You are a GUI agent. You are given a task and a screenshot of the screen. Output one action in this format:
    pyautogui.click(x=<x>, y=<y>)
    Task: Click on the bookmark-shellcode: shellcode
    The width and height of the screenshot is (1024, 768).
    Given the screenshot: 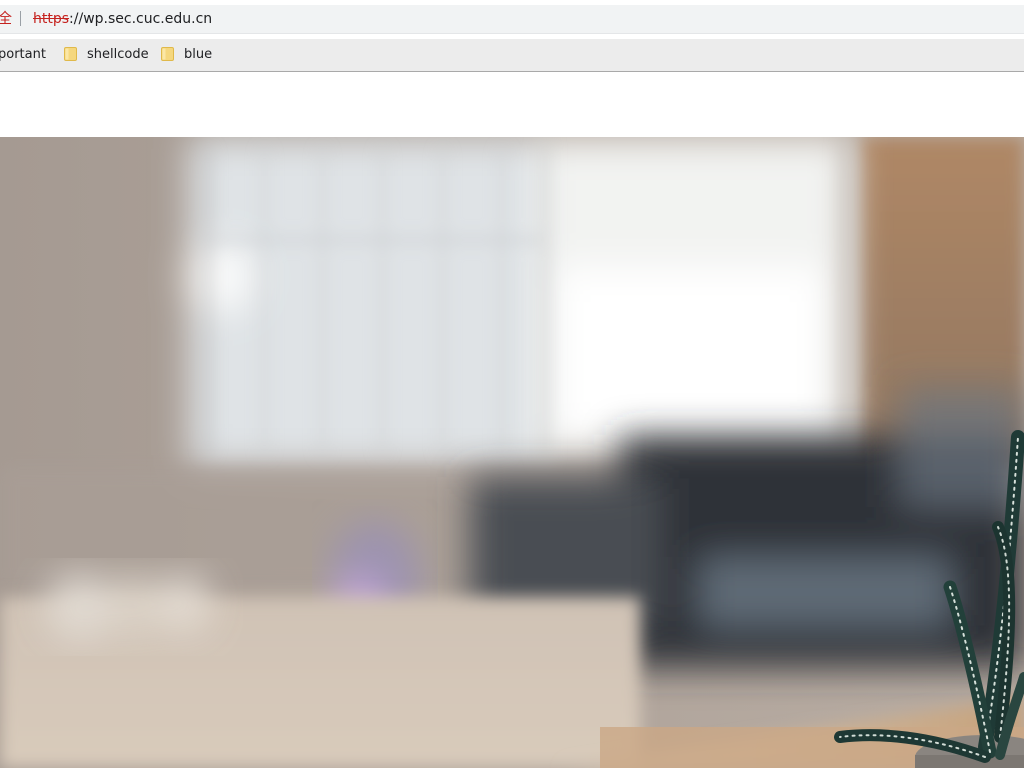 What is the action you would take?
    pyautogui.click(x=106, y=54)
    